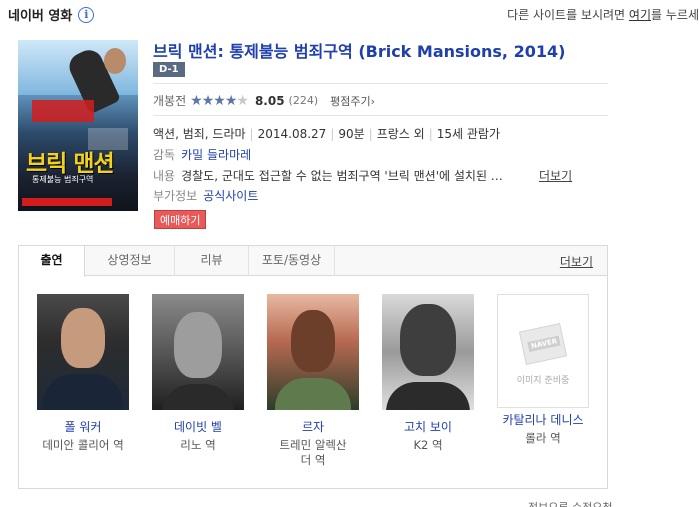 This screenshot has width=699, height=507. What do you see at coordinates (180, 219) in the screenshot?
I see `book-ticket-button: 예매하기` at bounding box center [180, 219].